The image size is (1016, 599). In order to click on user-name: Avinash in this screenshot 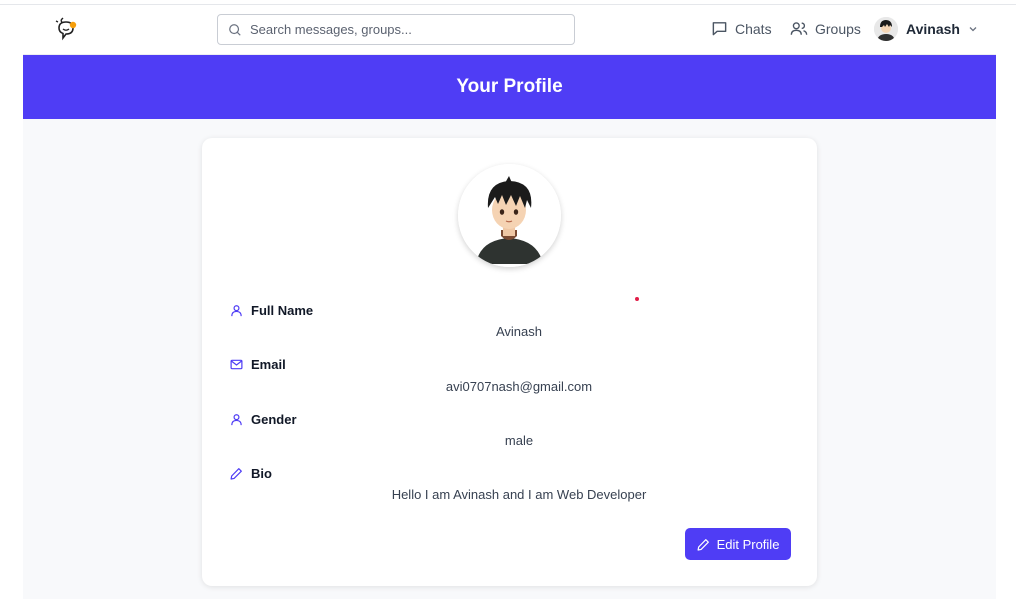, I will do `click(933, 29)`.